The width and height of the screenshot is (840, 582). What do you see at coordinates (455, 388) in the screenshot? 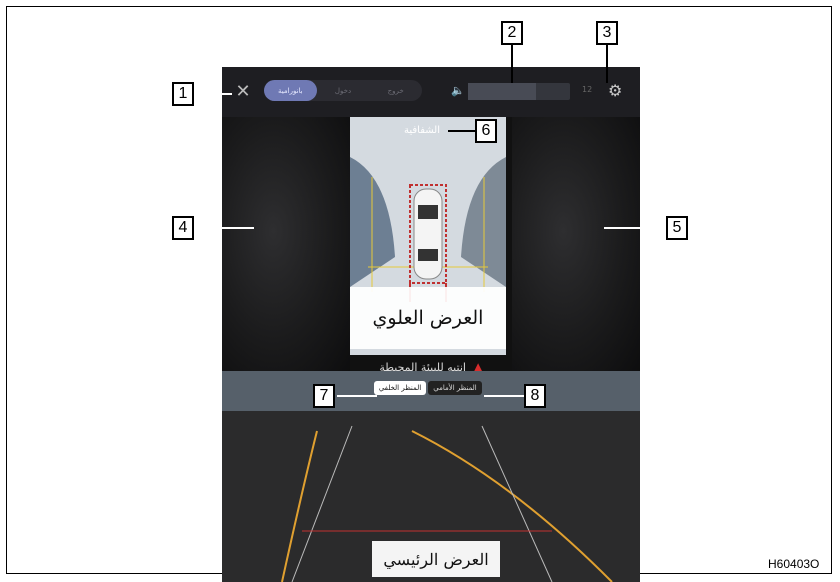
I see `tab-front-view: المنظر الأمامي` at bounding box center [455, 388].